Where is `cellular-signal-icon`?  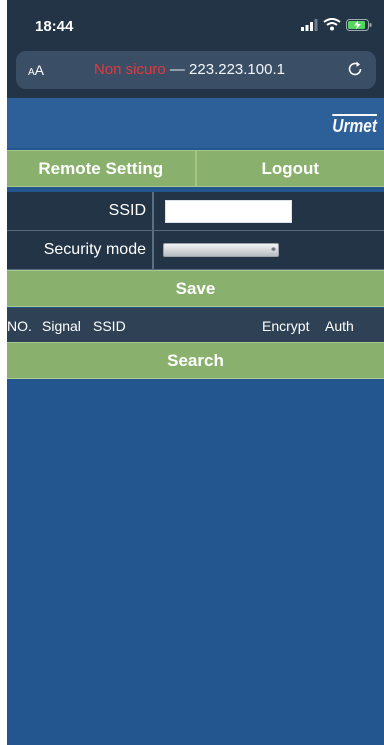
cellular-signal-icon is located at coordinates (309, 24).